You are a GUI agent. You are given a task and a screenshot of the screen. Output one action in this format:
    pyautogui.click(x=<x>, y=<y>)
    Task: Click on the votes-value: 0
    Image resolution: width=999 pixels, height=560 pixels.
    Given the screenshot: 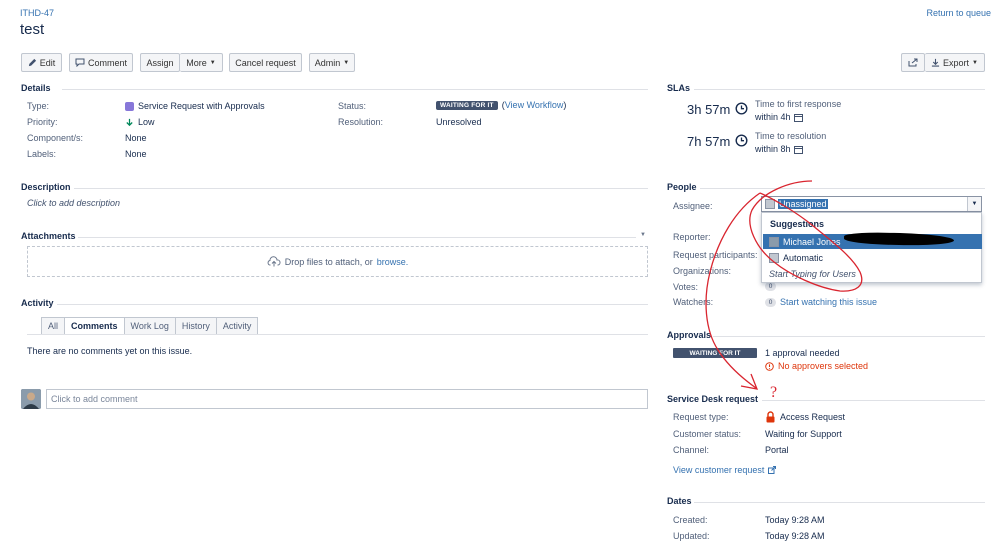 What is the action you would take?
    pyautogui.click(x=770, y=286)
    